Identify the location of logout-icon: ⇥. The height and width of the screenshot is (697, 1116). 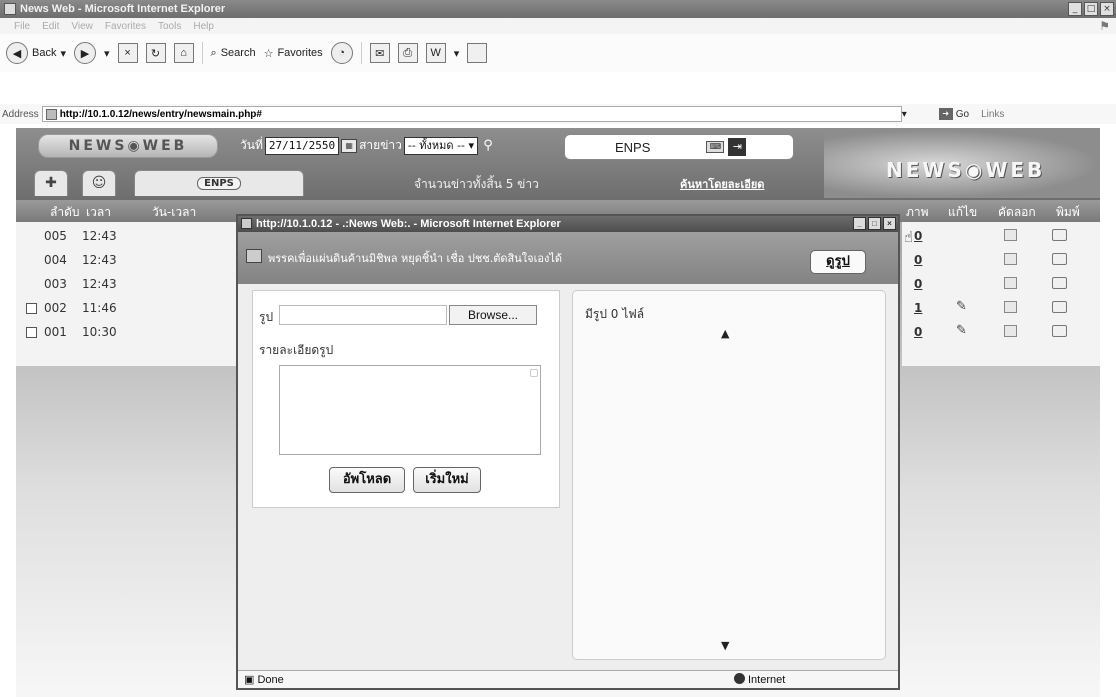
(737, 147).